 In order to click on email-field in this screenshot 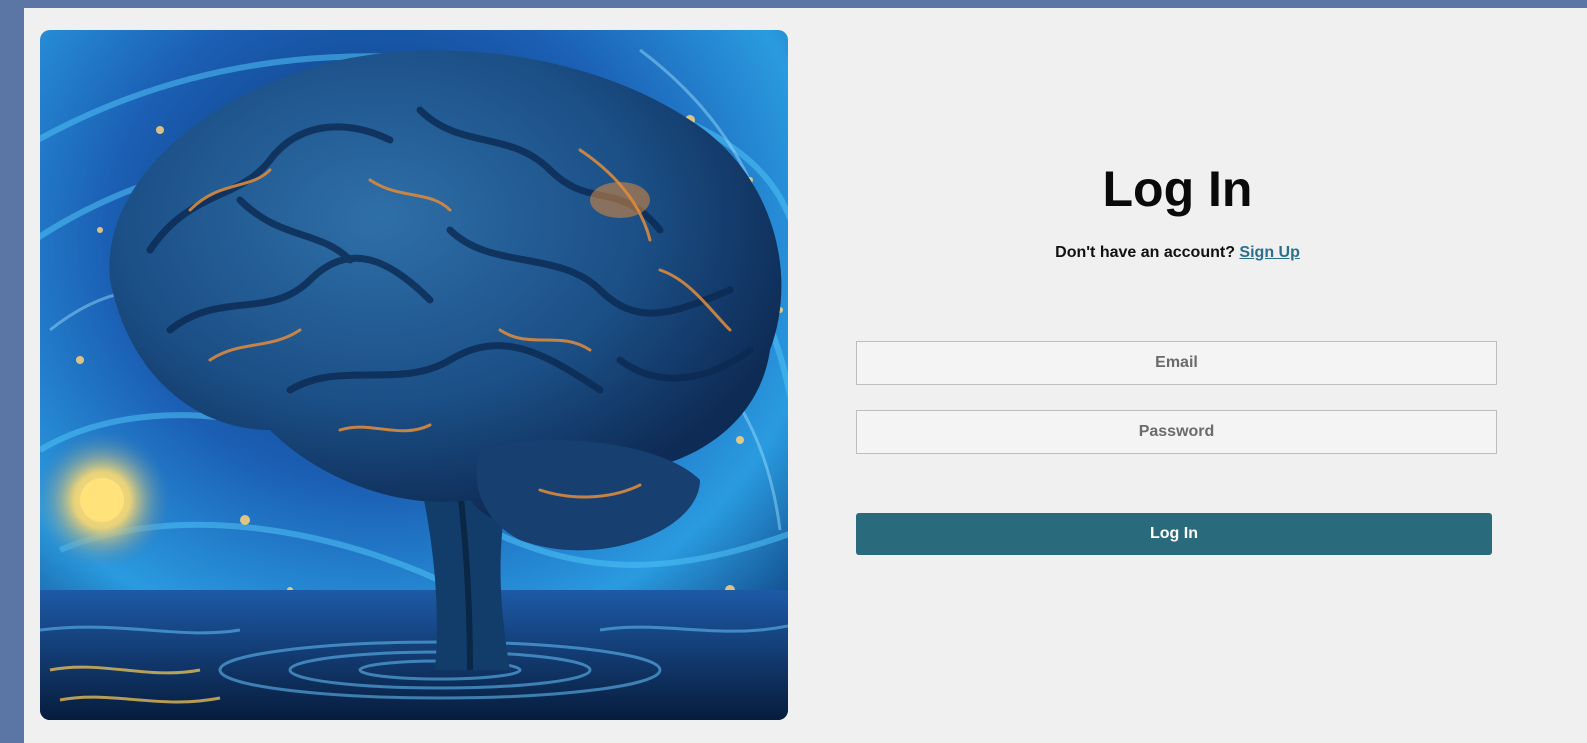, I will do `click(1176, 363)`.